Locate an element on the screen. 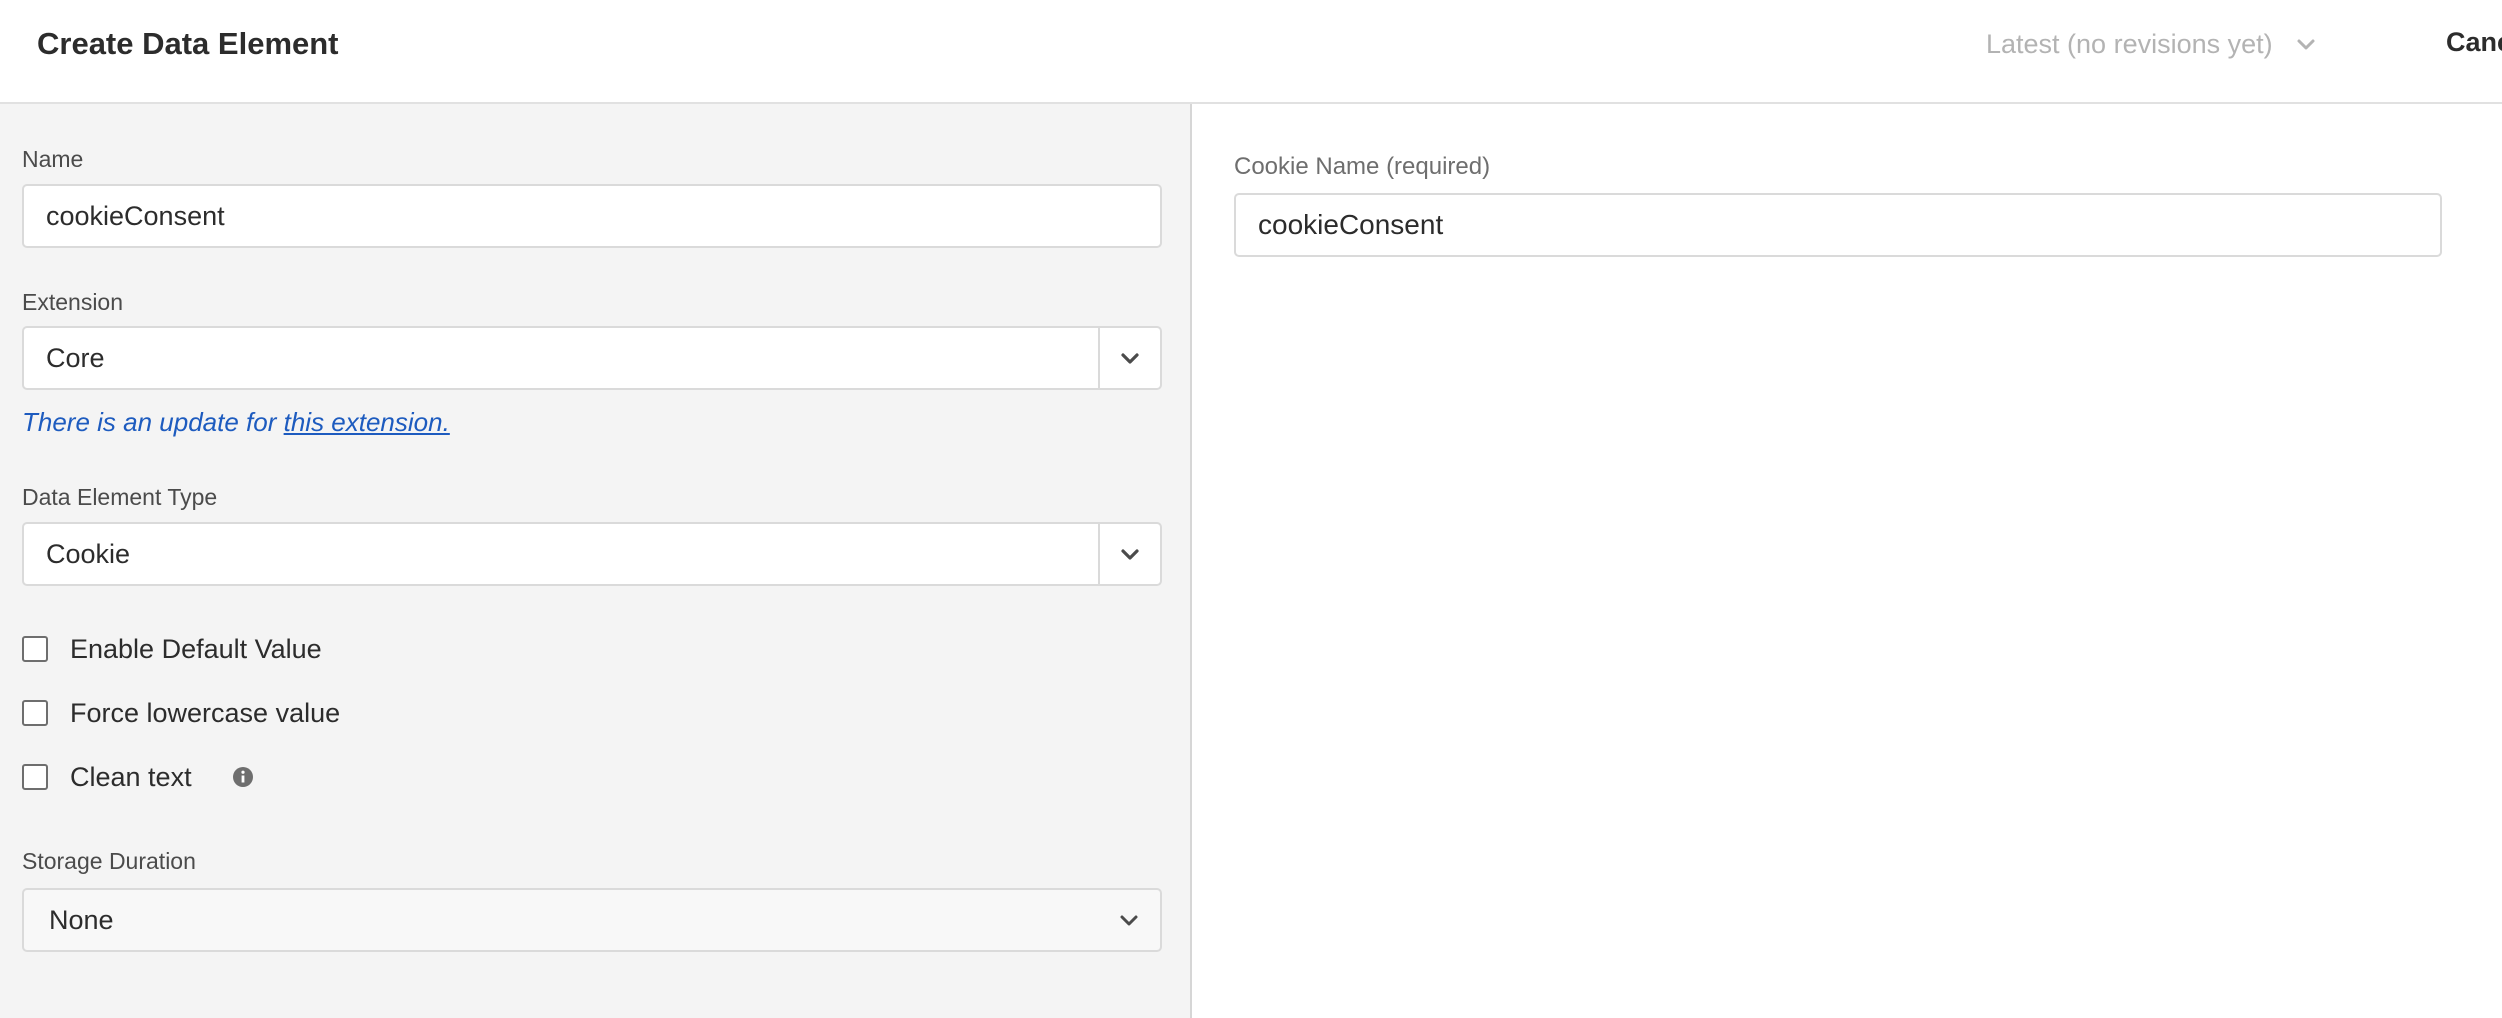 The image size is (2502, 1018). update-note-text: There is an update for is located at coordinates (153, 422).